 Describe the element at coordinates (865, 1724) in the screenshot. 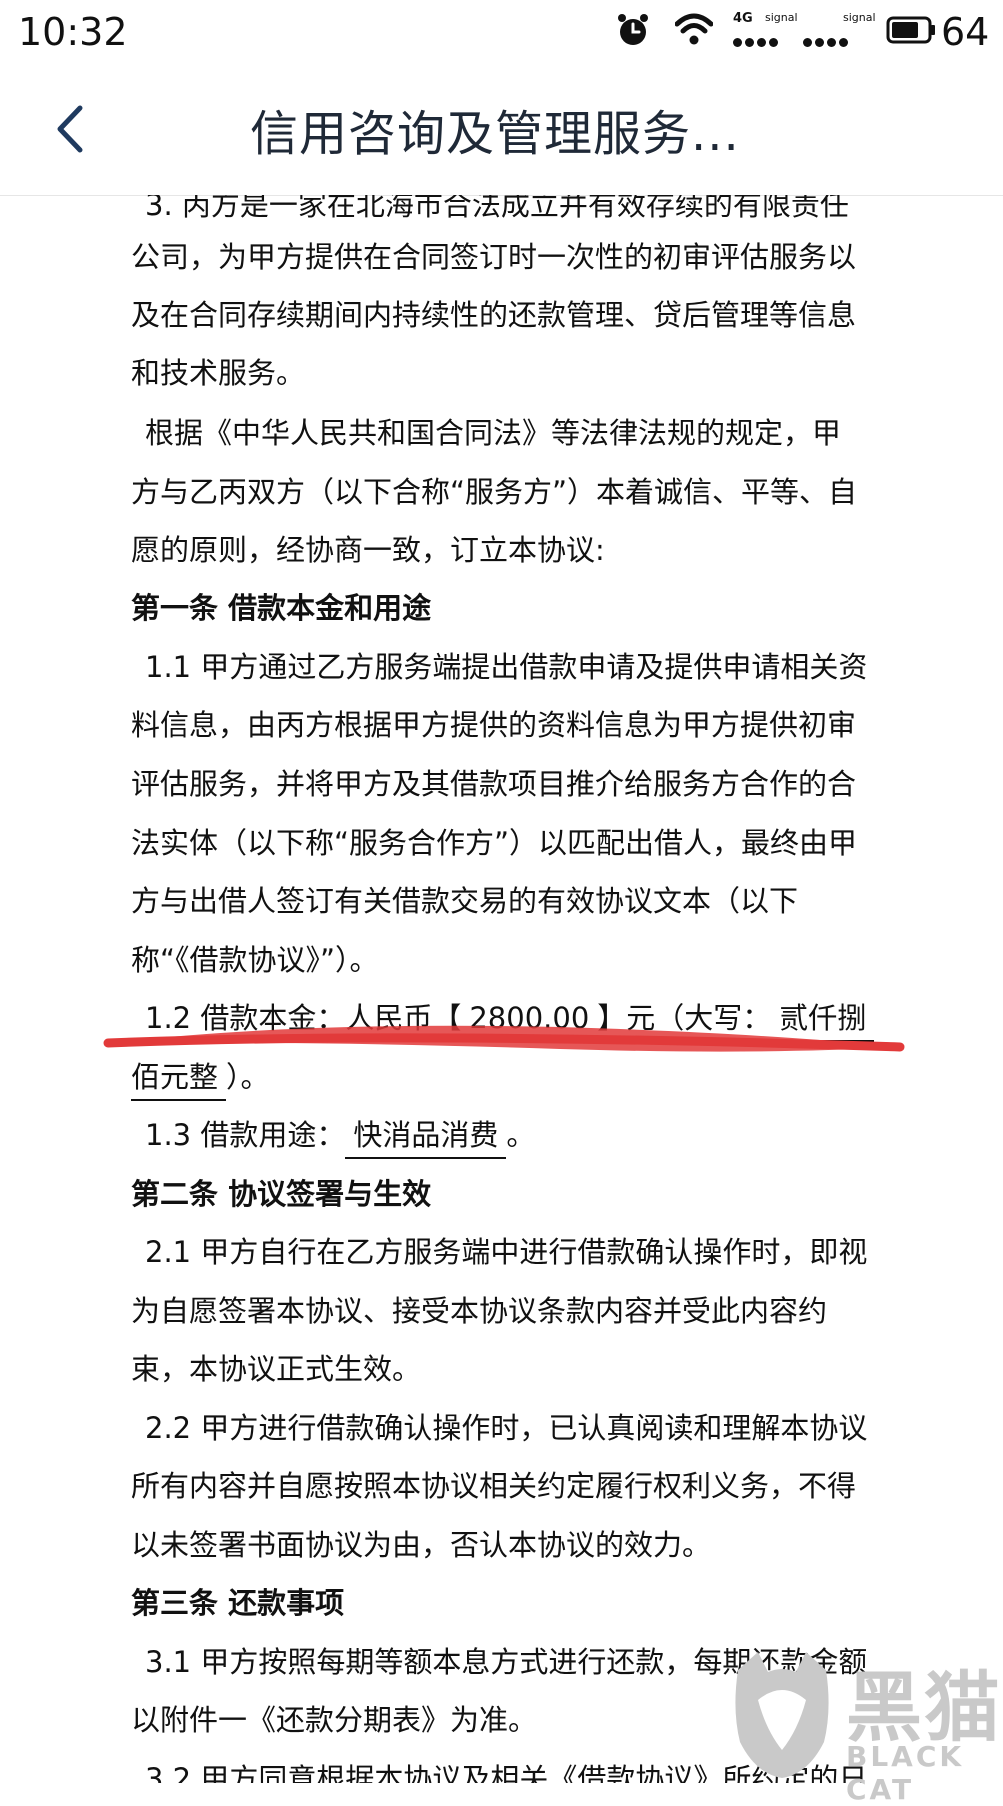

I see `watermark: 黑猫 BLACK CAT` at that location.